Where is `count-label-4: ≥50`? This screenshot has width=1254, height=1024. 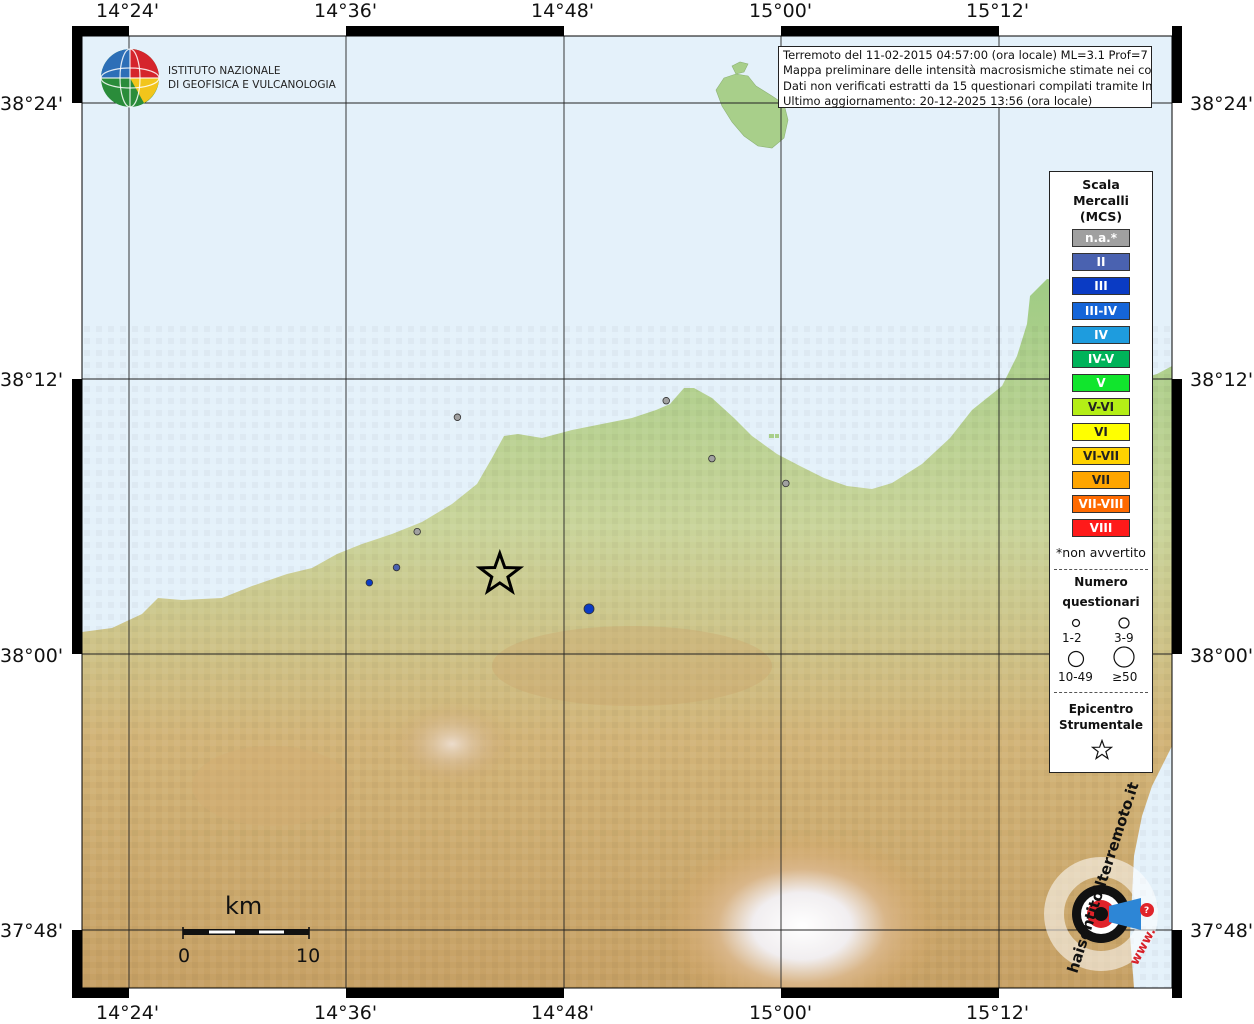
count-label-4: ≥50 is located at coordinates (1125, 677).